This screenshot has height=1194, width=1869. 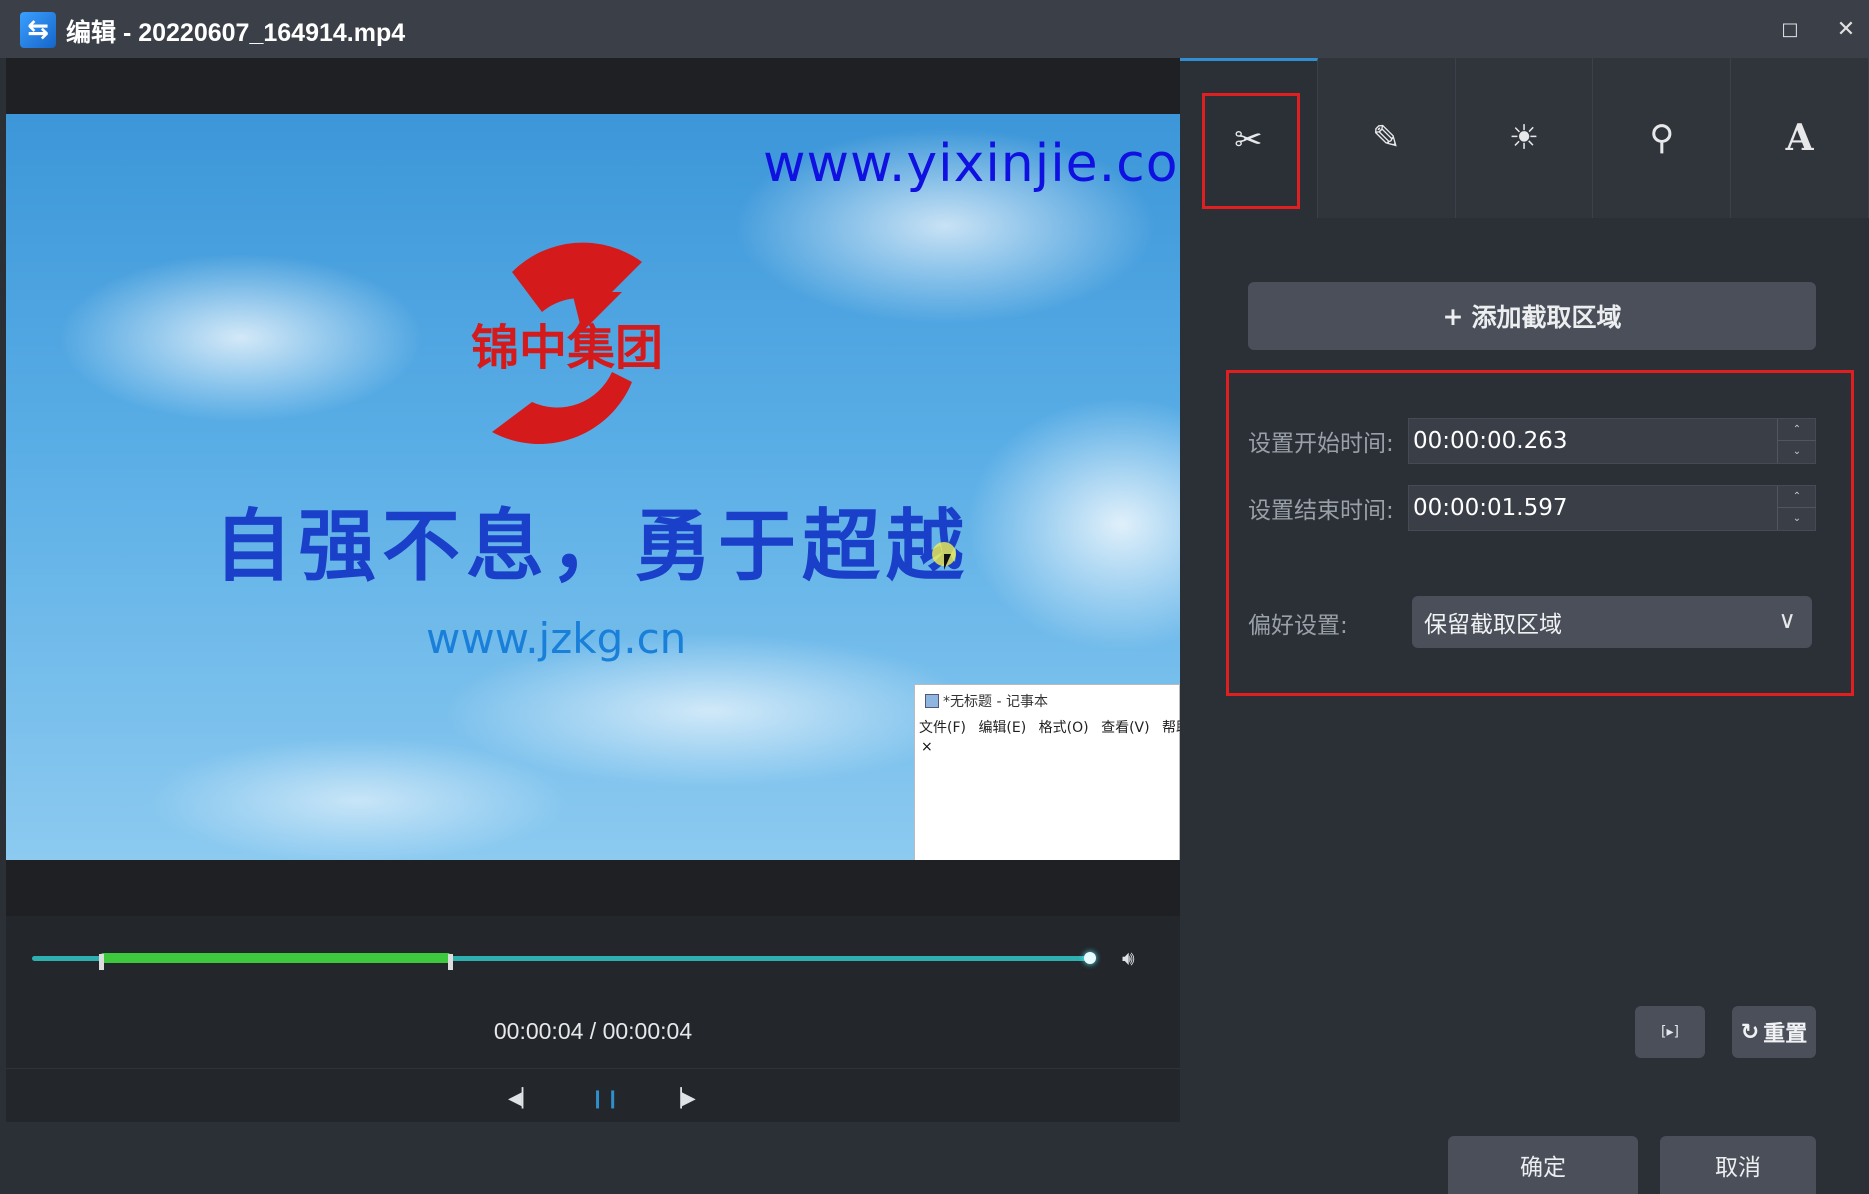 I want to click on tab-text: A, so click(x=1800, y=138).